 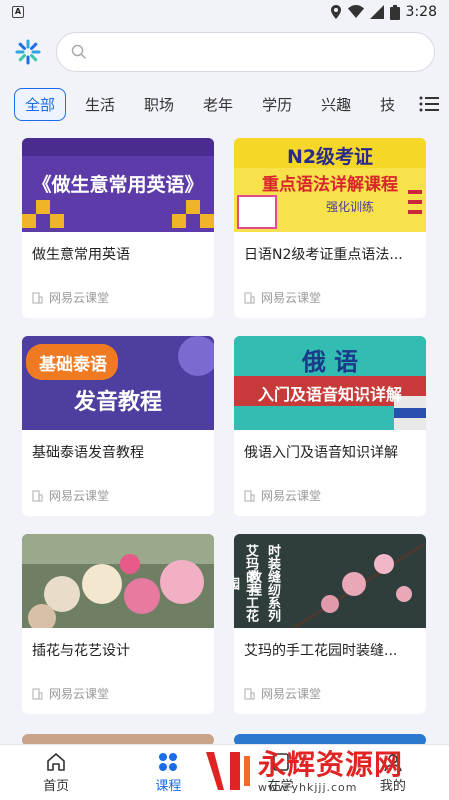 I want to click on nav-home: 首页, so click(x=56, y=772).